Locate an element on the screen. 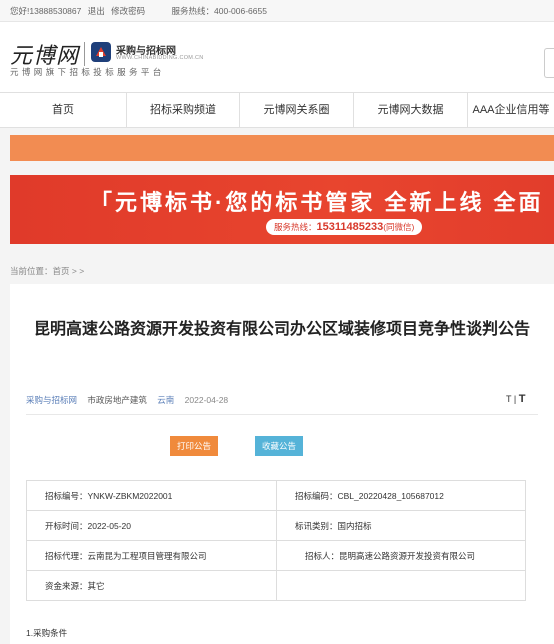 The image size is (554, 644). divider is located at coordinates (282, 414).